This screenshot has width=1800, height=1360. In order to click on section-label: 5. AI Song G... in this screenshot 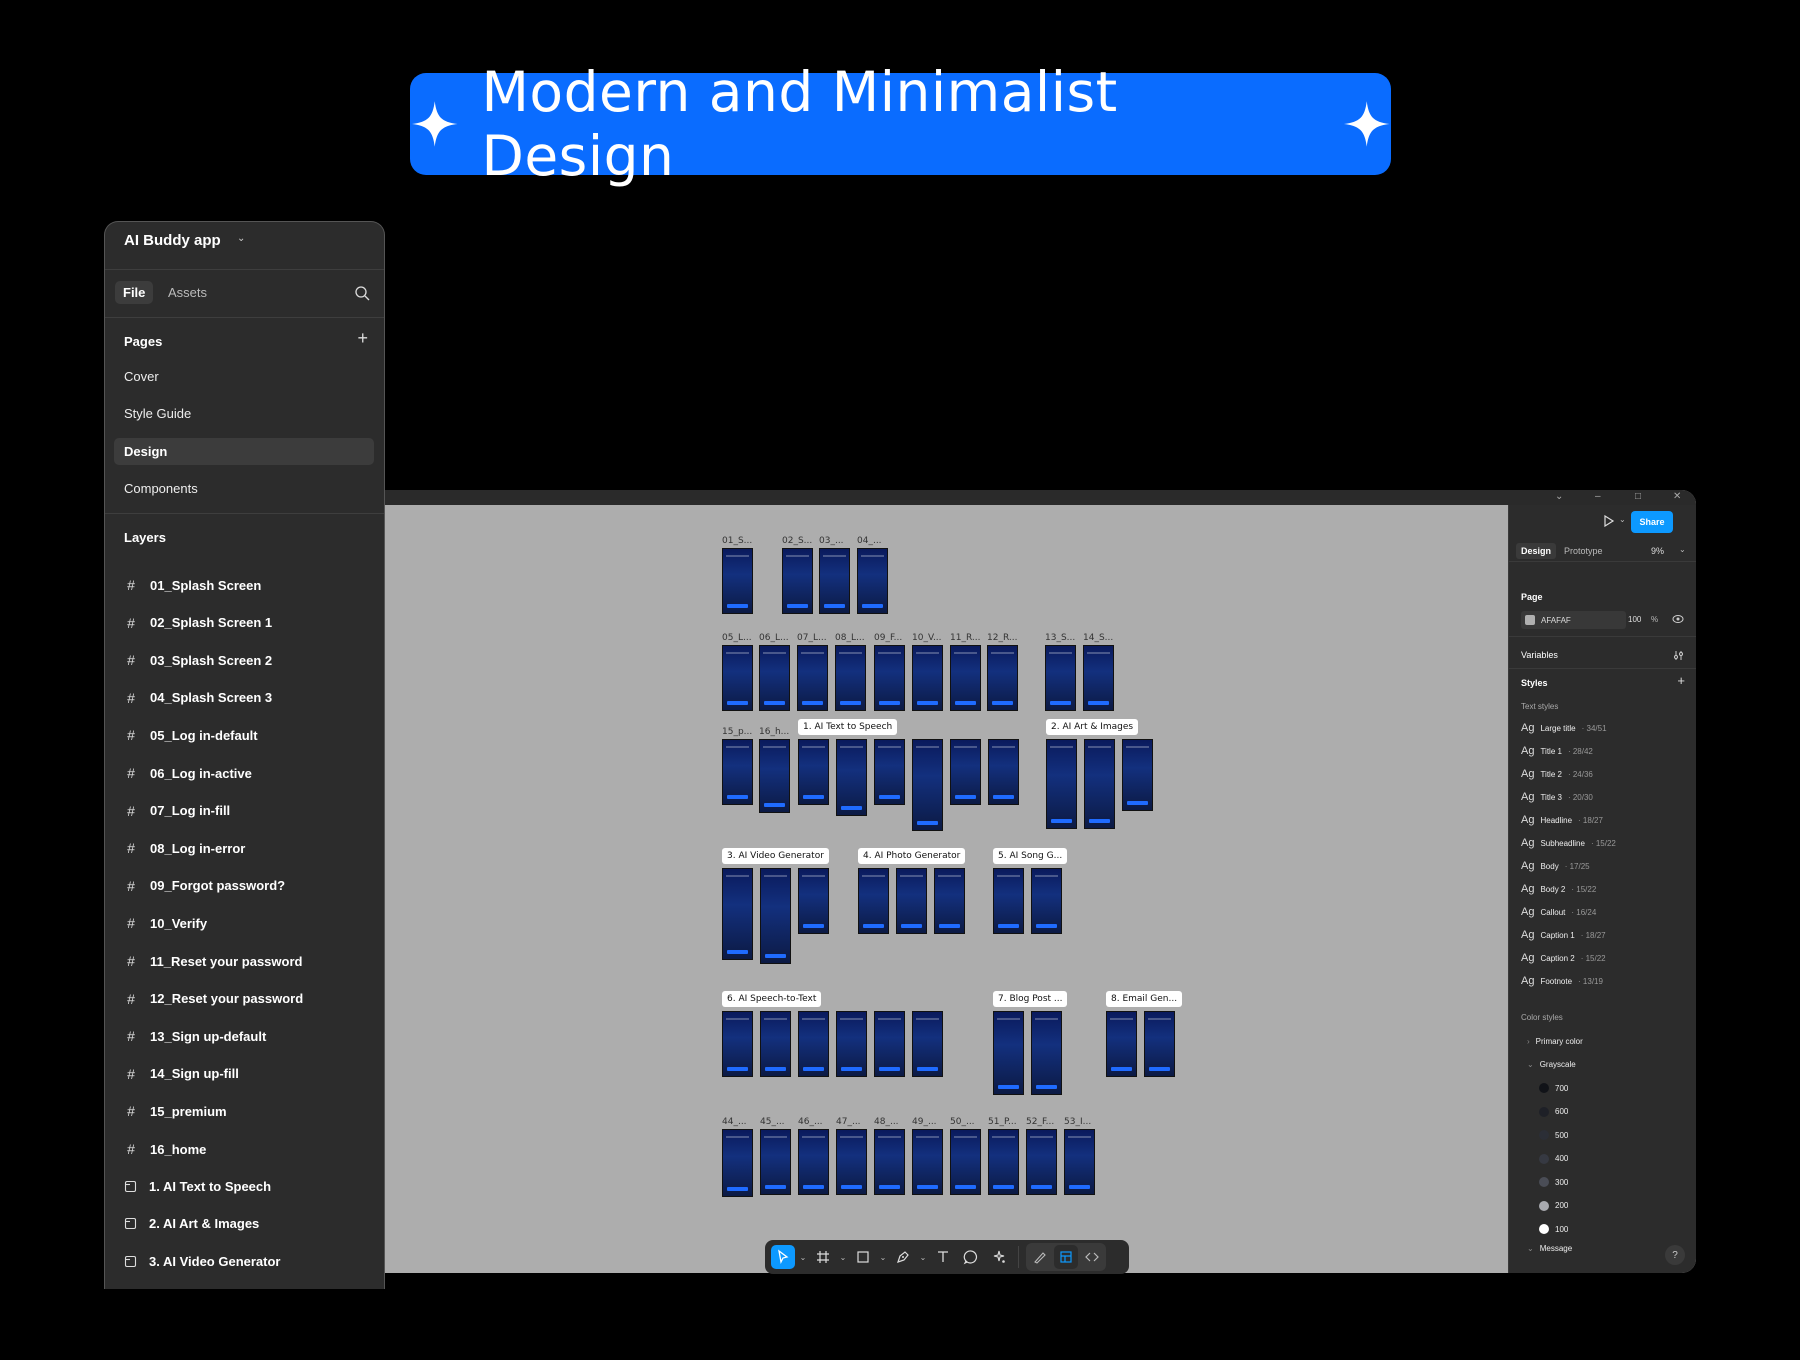, I will do `click(1030, 856)`.